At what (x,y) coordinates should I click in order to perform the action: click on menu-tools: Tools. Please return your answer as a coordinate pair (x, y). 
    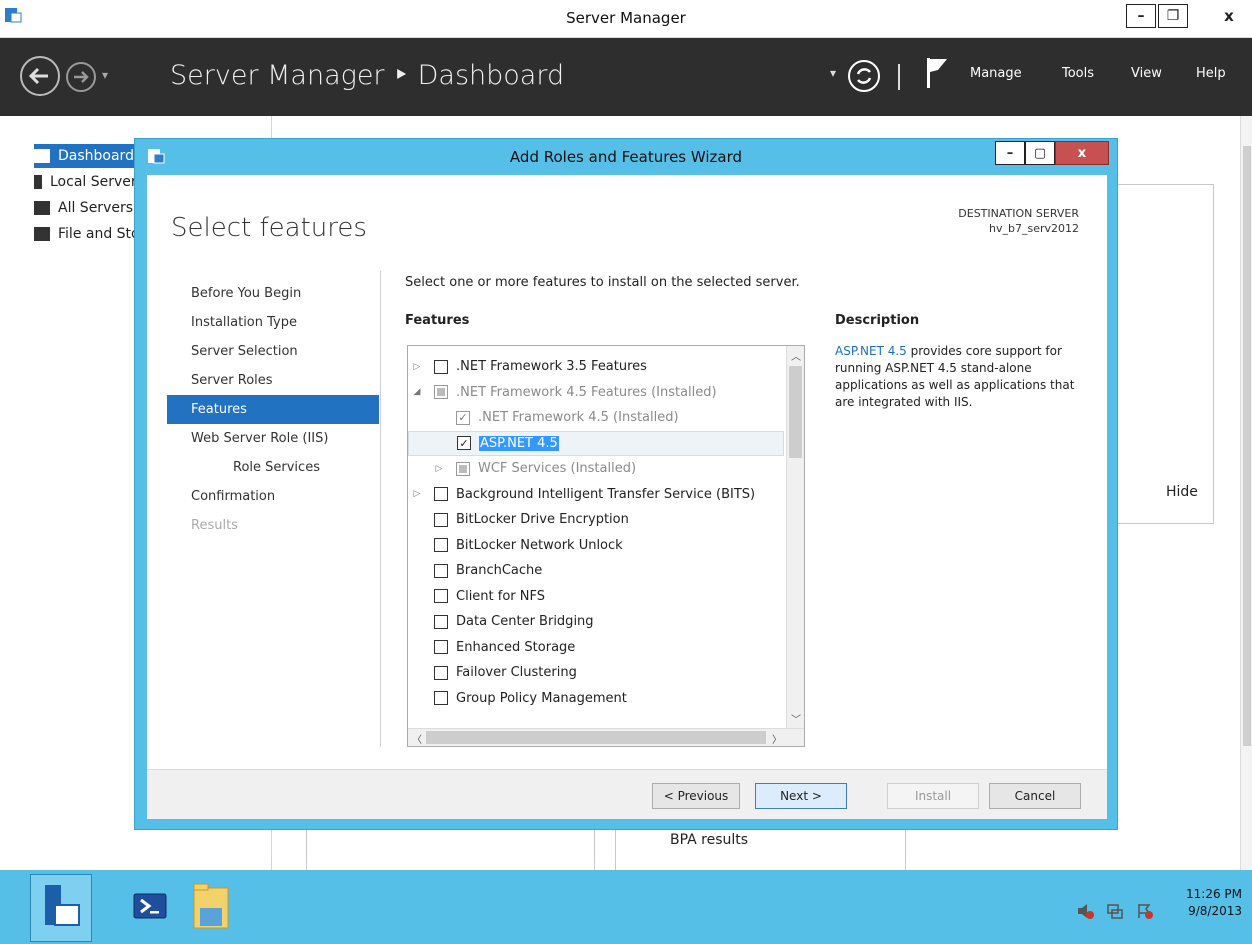
    Looking at the image, I should click on (1078, 73).